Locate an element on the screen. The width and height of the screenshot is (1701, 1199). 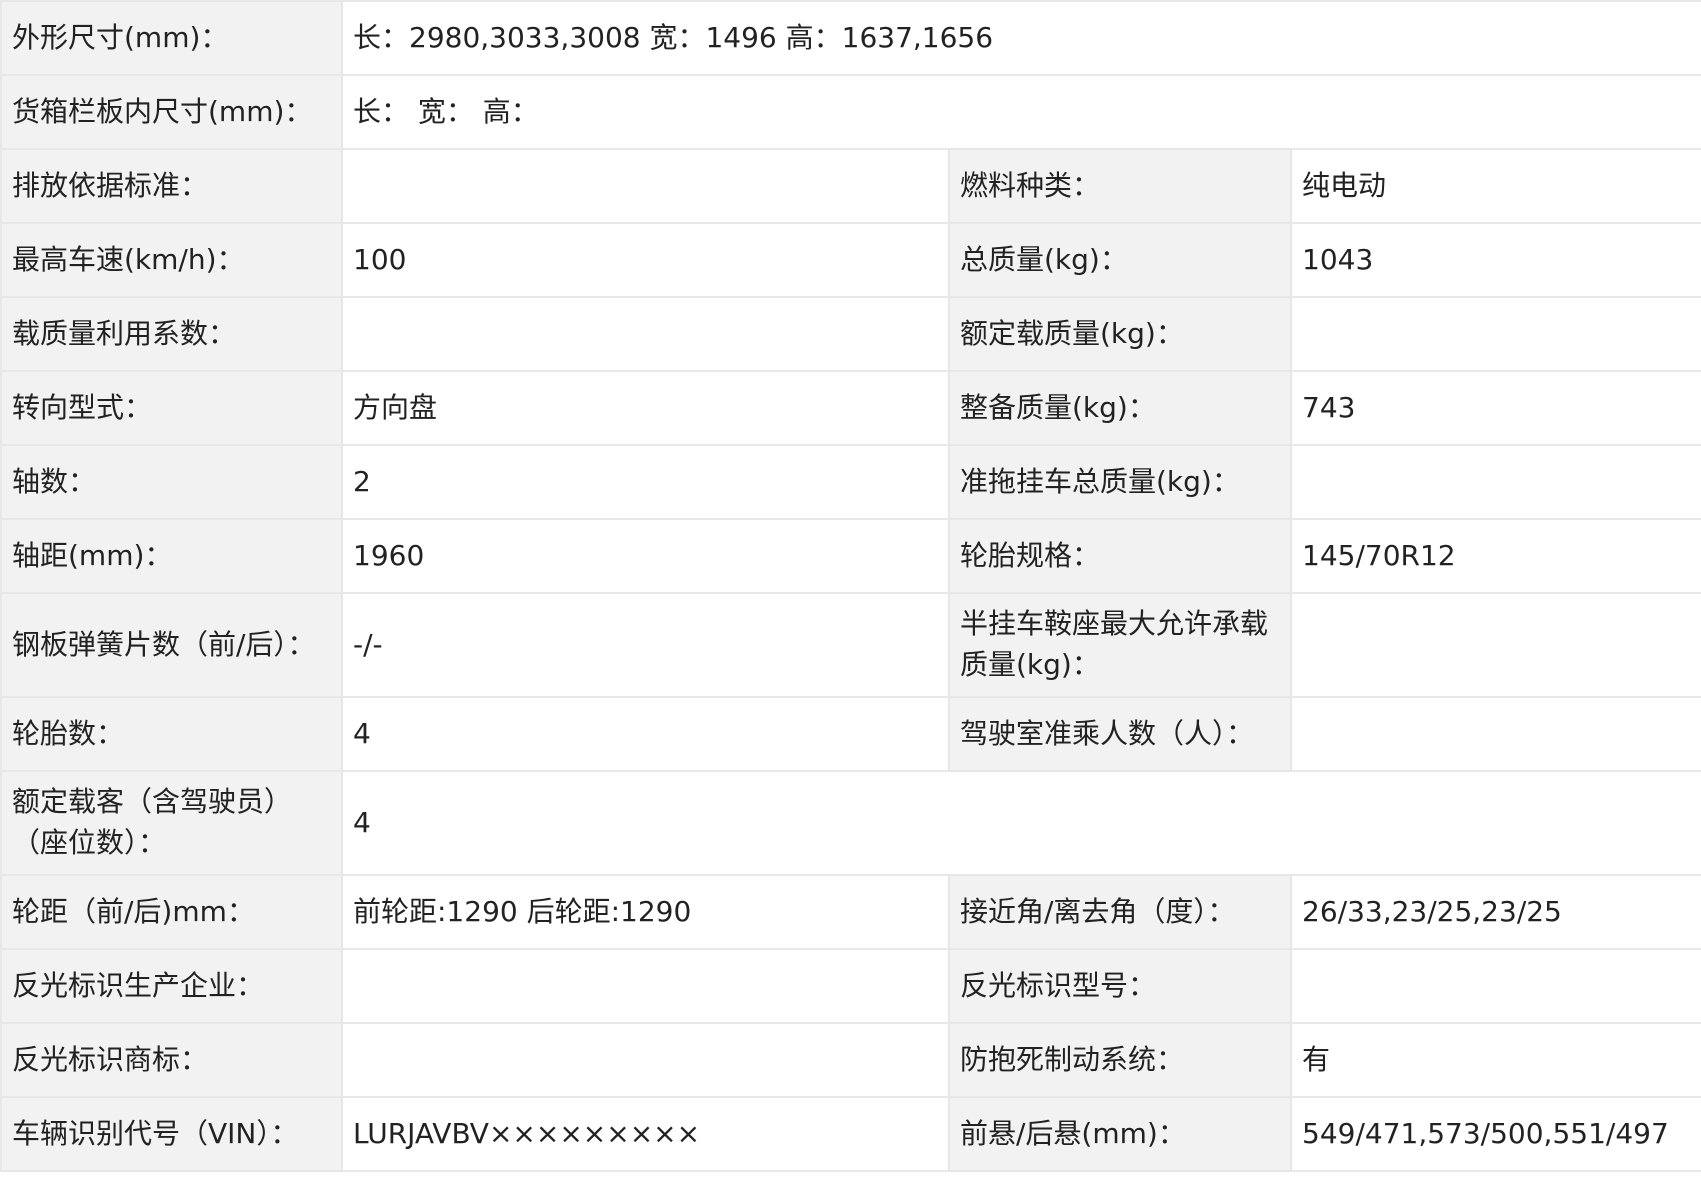
label-fuel-type: 燃料种类： is located at coordinates (1120, 186).